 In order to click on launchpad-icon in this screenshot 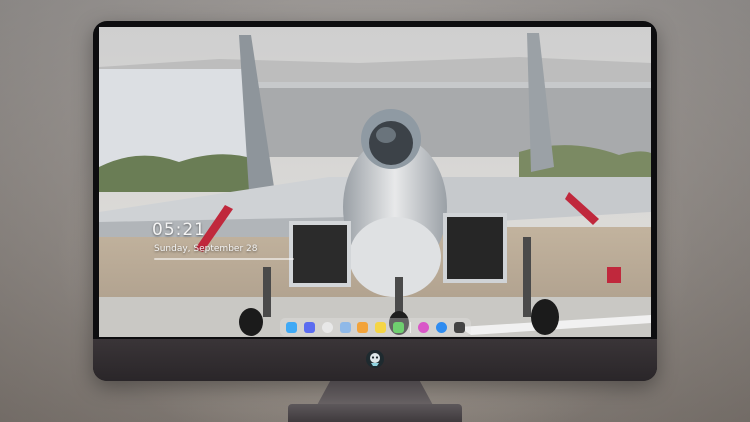, I will do `click(310, 327)`.